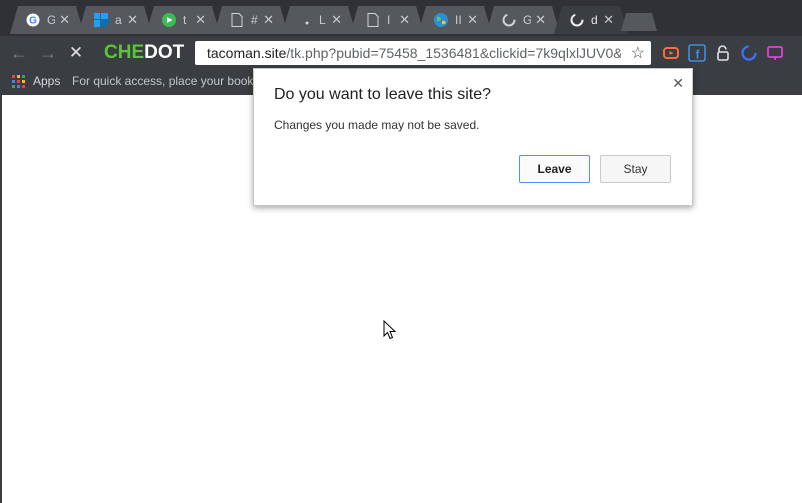  Describe the element at coordinates (322, 20) in the screenshot. I see `tab-title: L` at that location.